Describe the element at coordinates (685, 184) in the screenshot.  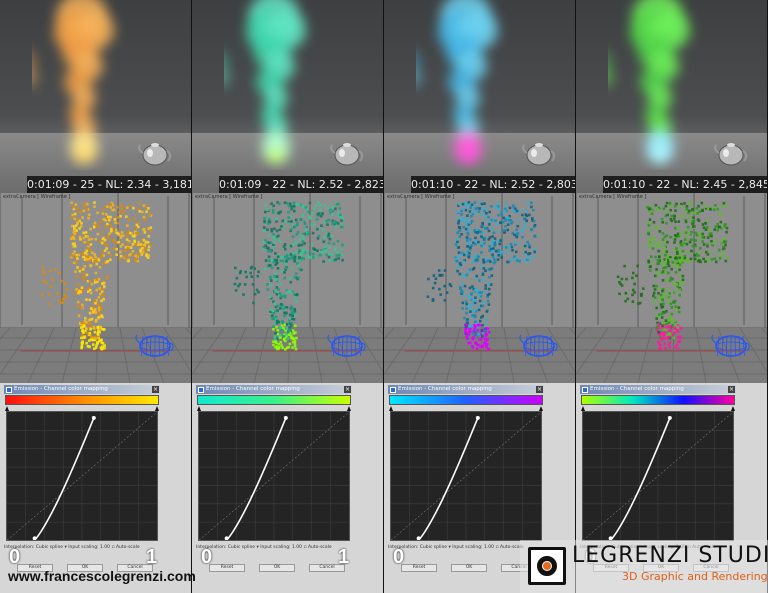
I see `render-stats-label: 0:01:10 - 22 - NL: 2.45 - 2,845,762` at that location.